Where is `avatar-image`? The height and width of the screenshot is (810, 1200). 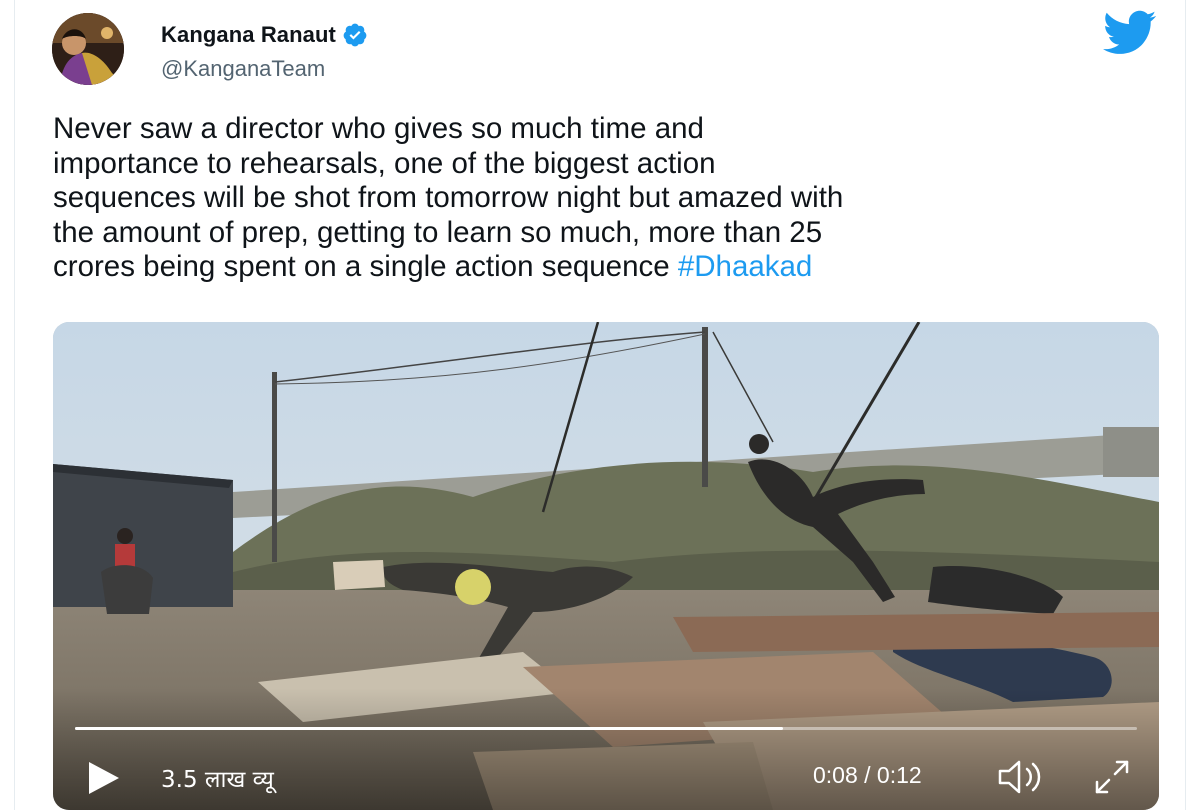 avatar-image is located at coordinates (88, 49).